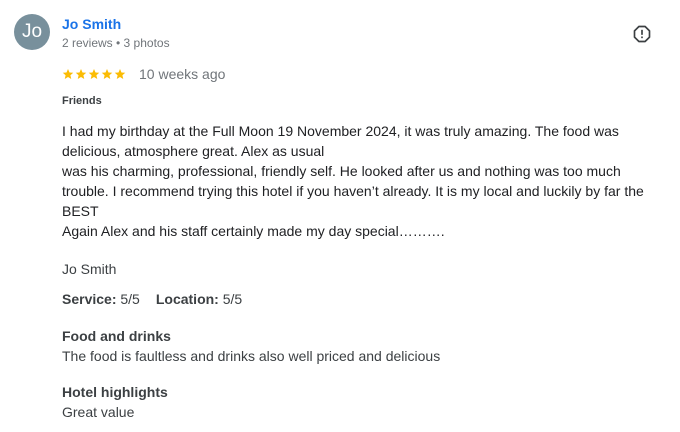  I want to click on rating-breakdown: Service: 5/5 Location: 5/5, so click(152, 299).